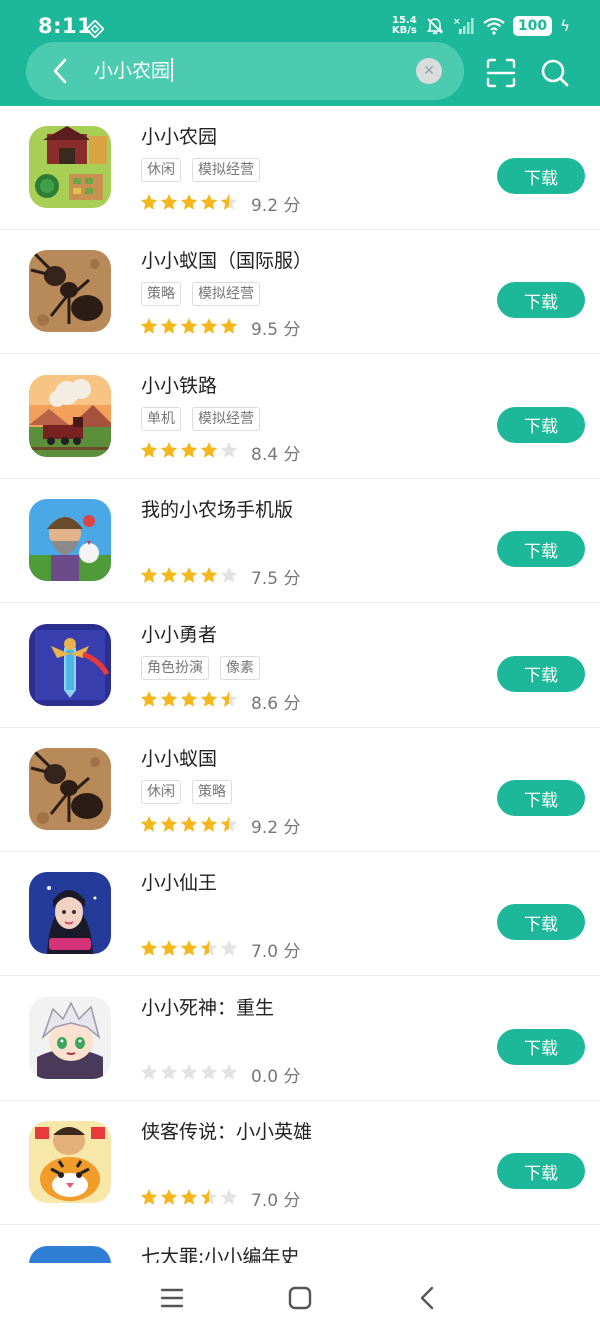 The image size is (600, 1333). I want to click on result-item: 七大罪:小小编年史, so click(300, 1244).